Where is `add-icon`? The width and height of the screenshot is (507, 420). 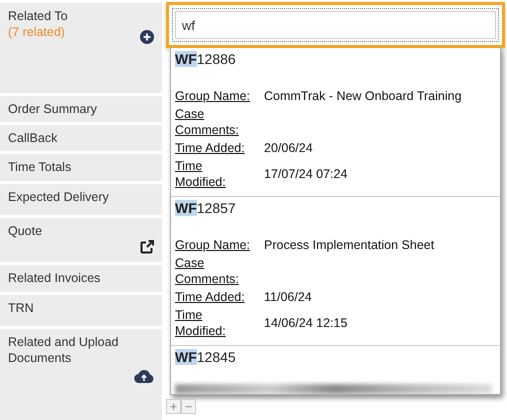
add-icon is located at coordinates (147, 37).